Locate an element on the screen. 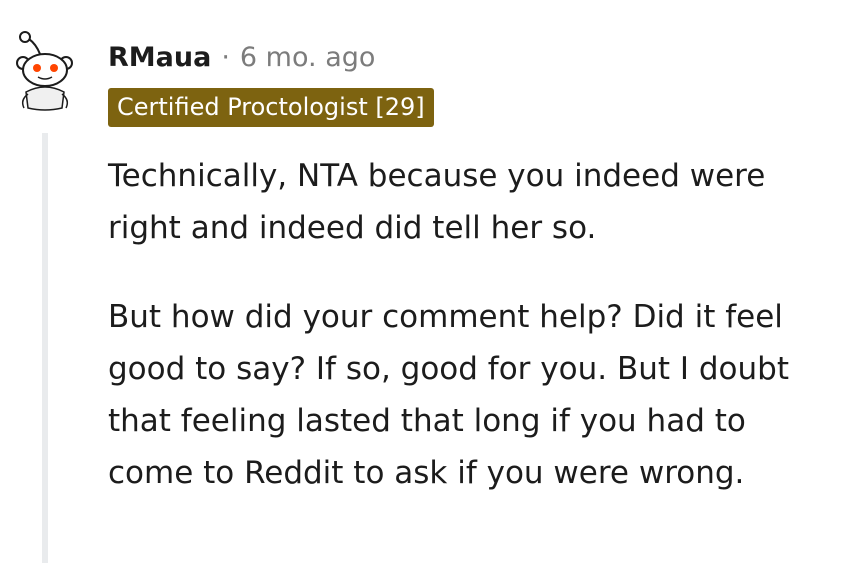  author-name: RMaua is located at coordinates (159, 57).